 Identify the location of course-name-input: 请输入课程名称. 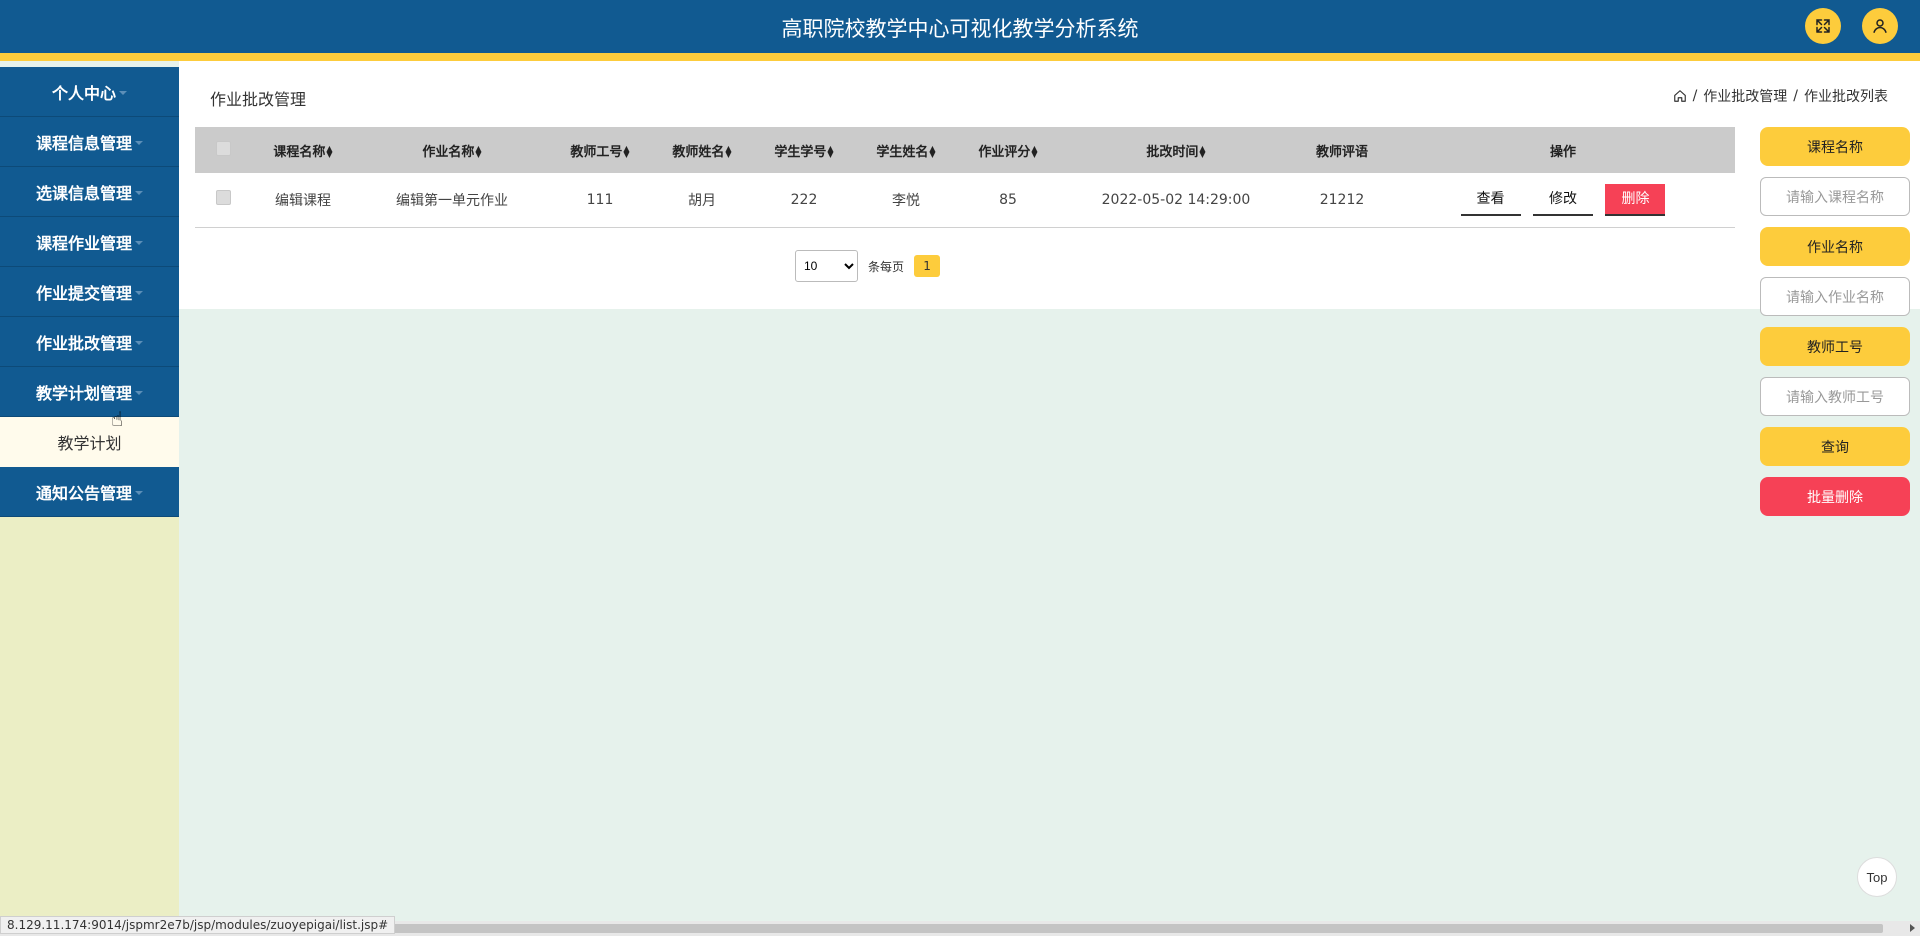
(1835, 196).